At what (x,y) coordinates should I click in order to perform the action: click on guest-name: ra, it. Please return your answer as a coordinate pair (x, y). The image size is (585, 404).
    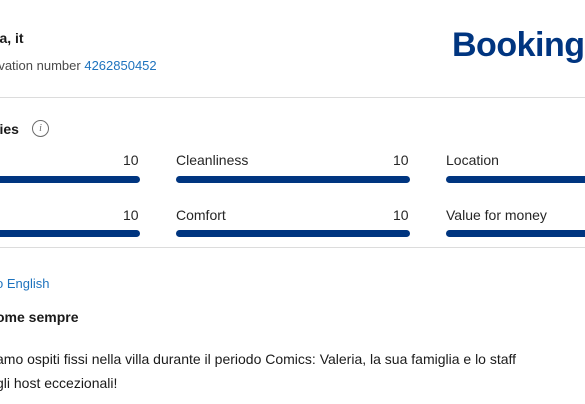
    Looking at the image, I should click on (12, 38).